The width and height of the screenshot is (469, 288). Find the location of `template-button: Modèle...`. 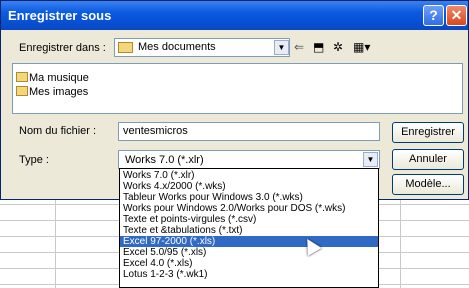

template-button: Modèle... is located at coordinates (428, 184).